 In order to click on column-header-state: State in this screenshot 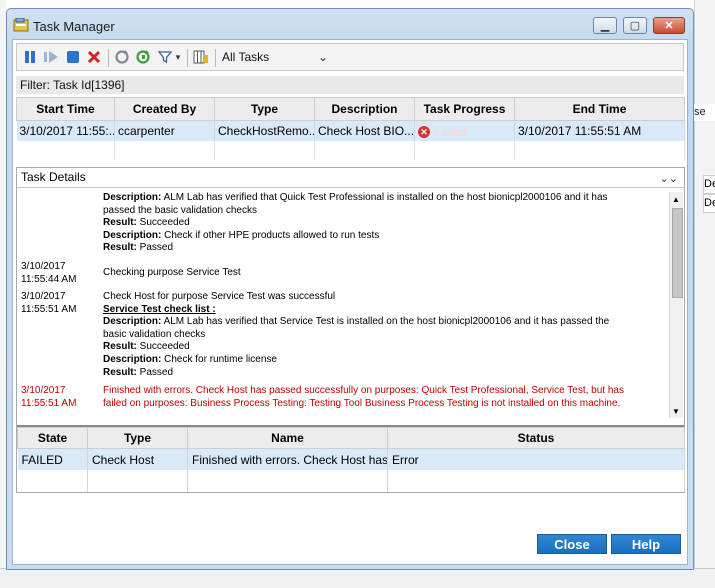, I will do `click(52, 438)`.